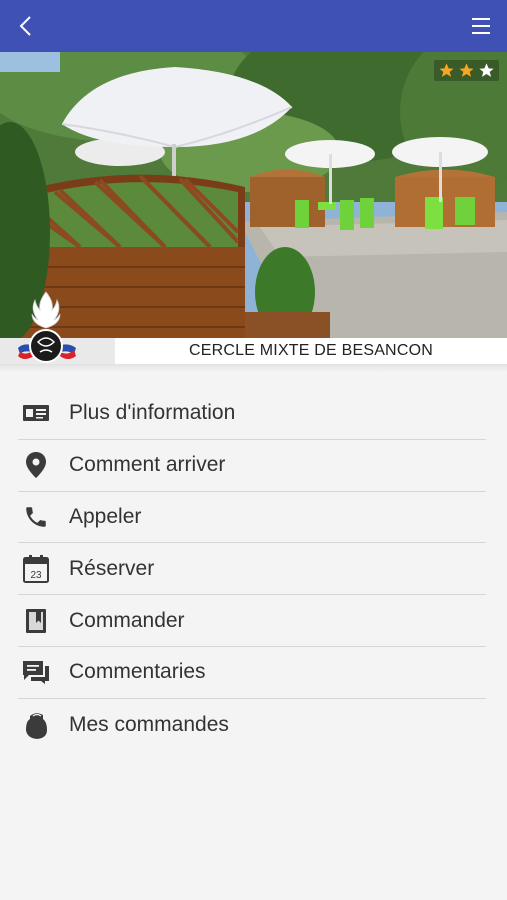  Describe the element at coordinates (47, 327) in the screenshot. I see `gendarmerie-emblem-icon` at that location.